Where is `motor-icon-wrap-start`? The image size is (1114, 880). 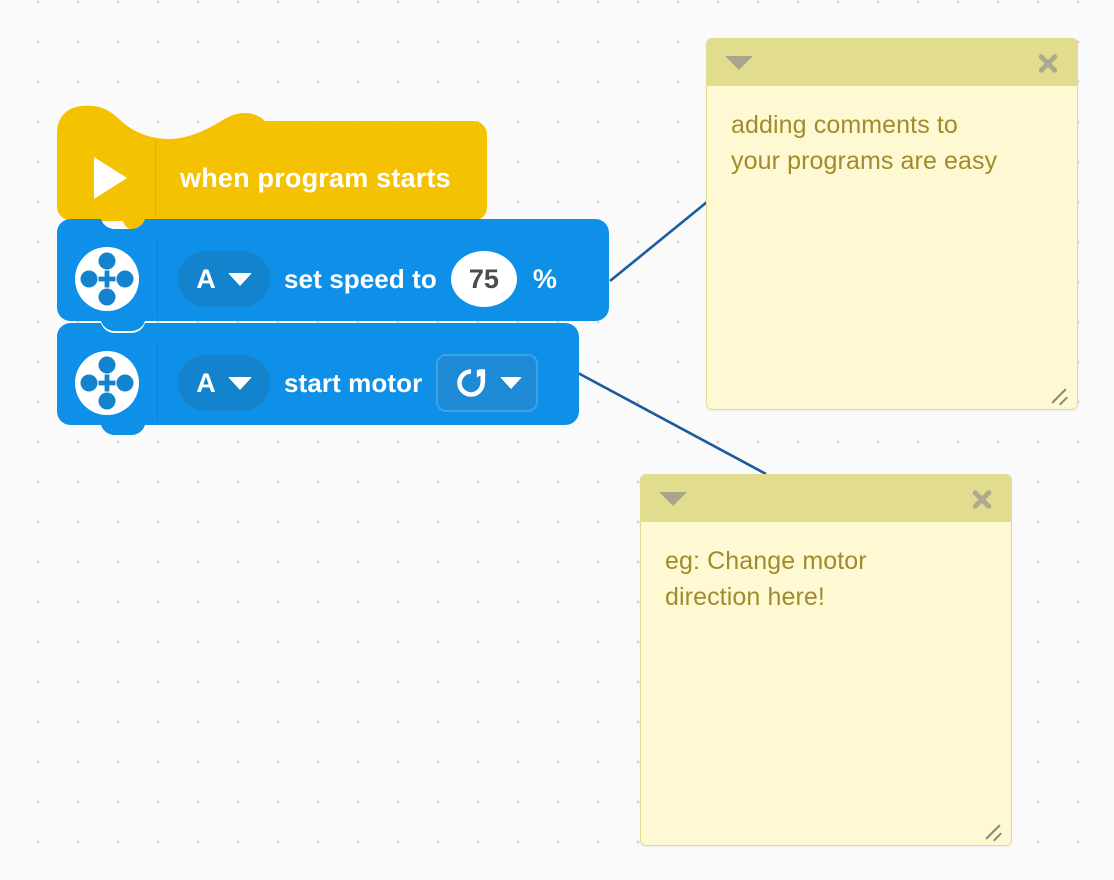
motor-icon-wrap-start is located at coordinates (107, 383).